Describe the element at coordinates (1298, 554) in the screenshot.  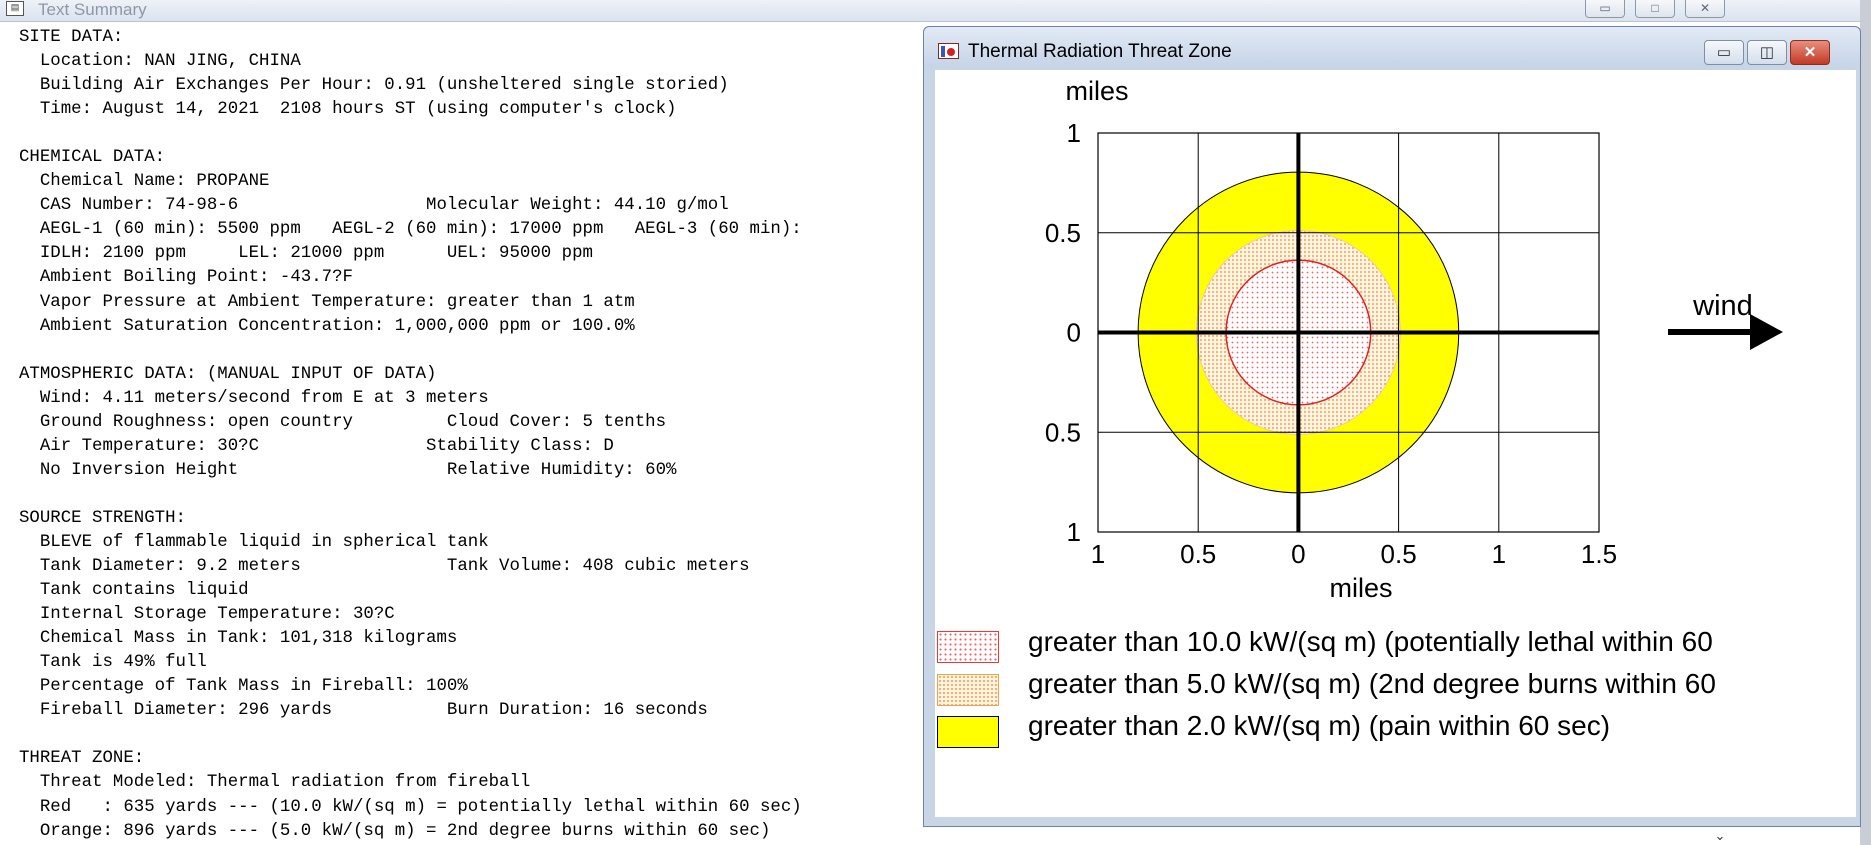
I see `x-tick-label: 0` at that location.